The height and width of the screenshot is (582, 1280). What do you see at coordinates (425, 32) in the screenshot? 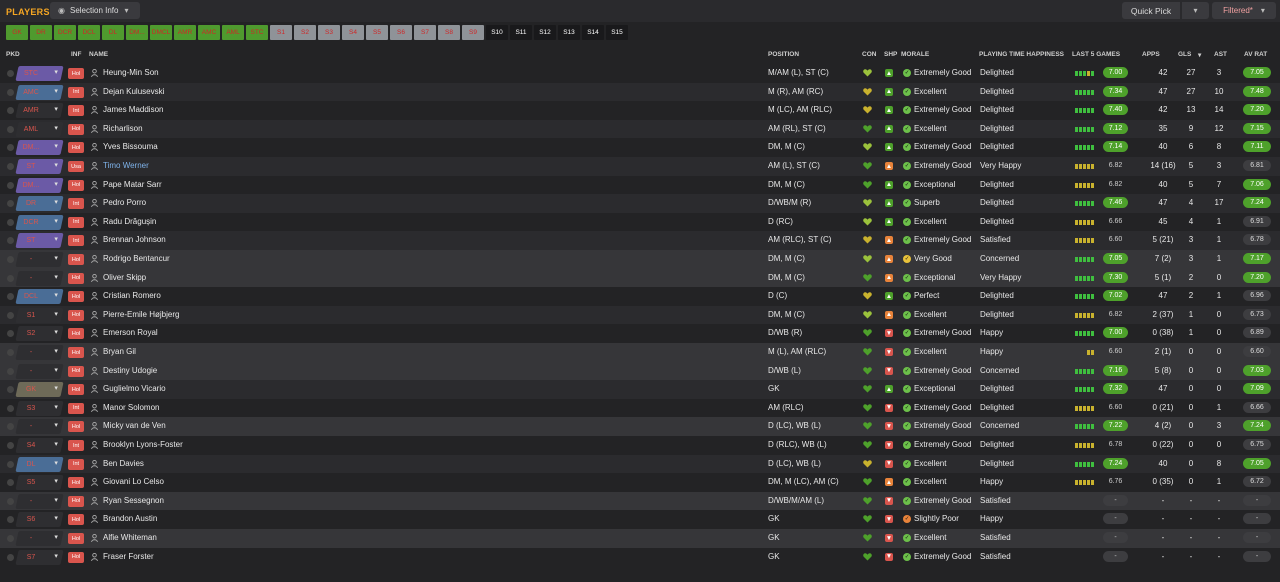
I see `position-filter-s7: S7` at bounding box center [425, 32].